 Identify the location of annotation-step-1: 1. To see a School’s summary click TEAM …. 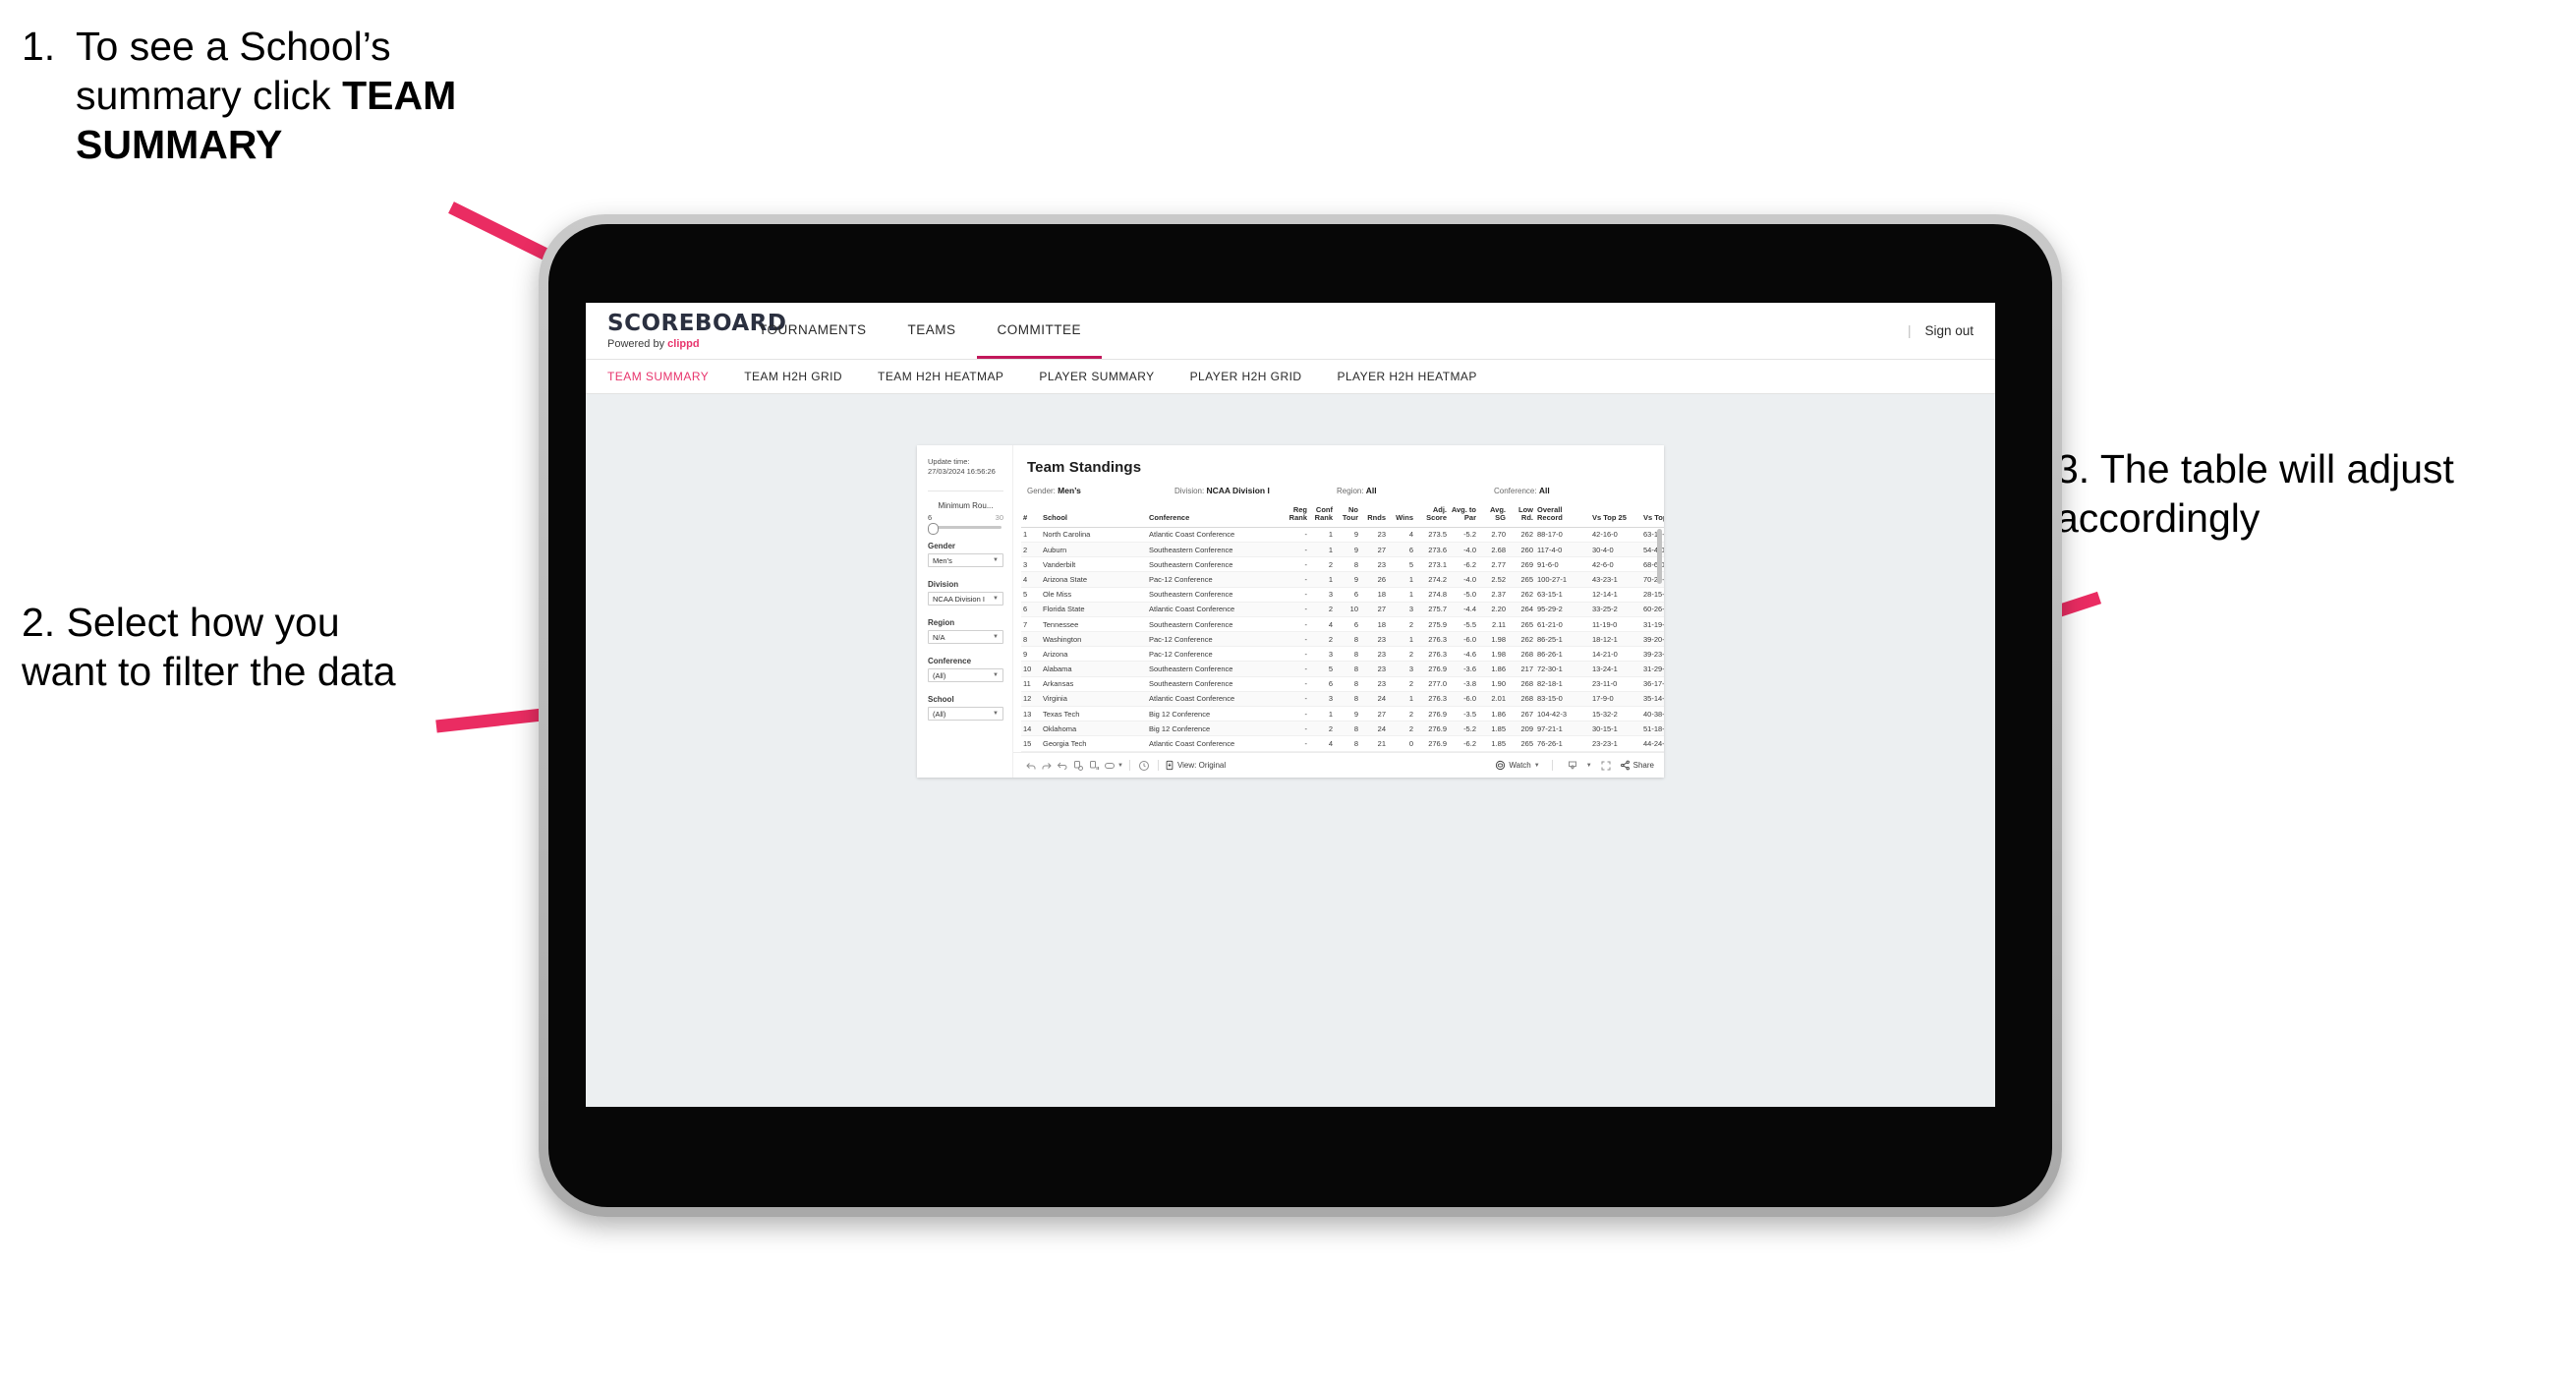
(277, 95).